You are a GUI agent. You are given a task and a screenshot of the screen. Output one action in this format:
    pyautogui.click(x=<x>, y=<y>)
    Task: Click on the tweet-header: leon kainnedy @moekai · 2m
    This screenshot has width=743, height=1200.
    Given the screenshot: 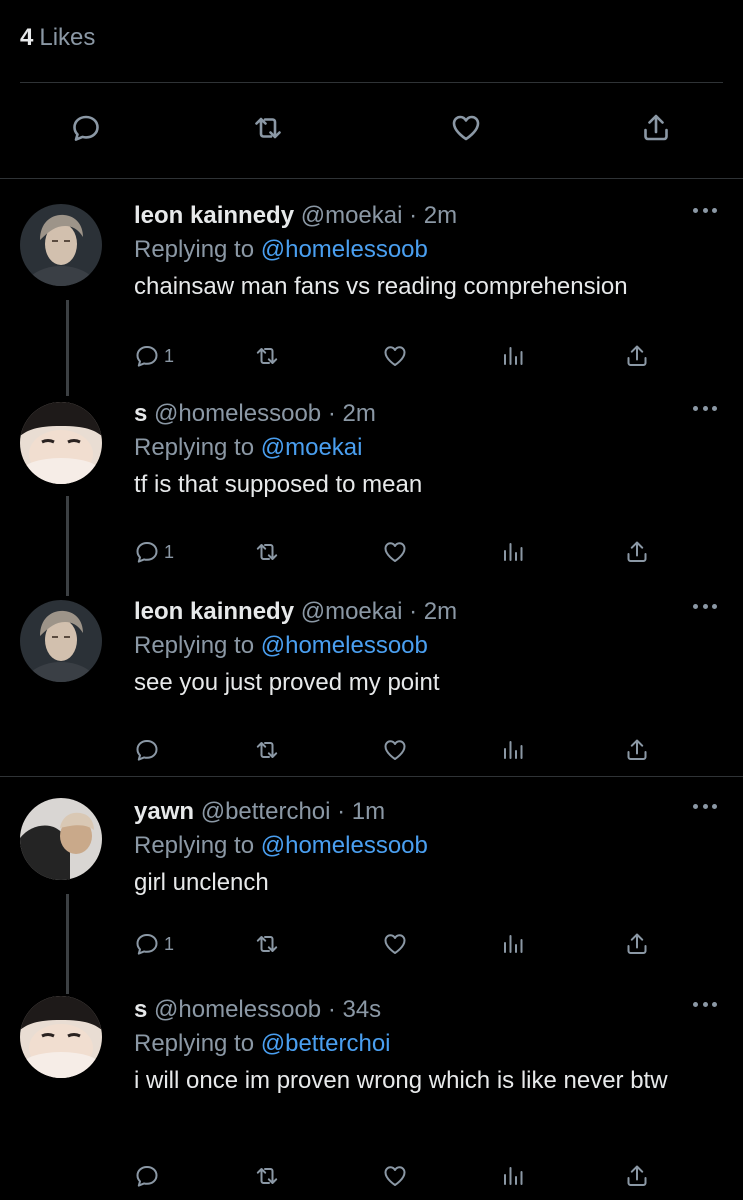 What is the action you would take?
    pyautogui.click(x=423, y=612)
    